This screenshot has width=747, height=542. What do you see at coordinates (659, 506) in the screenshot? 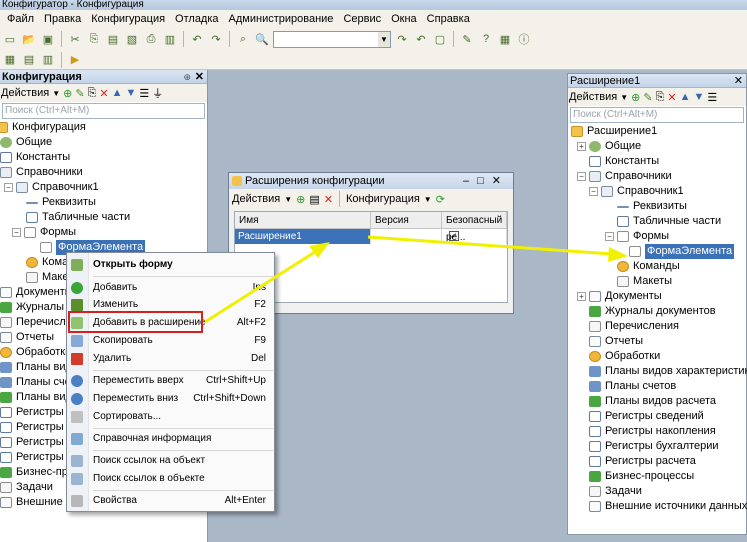
I see `tree-item: Внешние источники данных` at bounding box center [659, 506].